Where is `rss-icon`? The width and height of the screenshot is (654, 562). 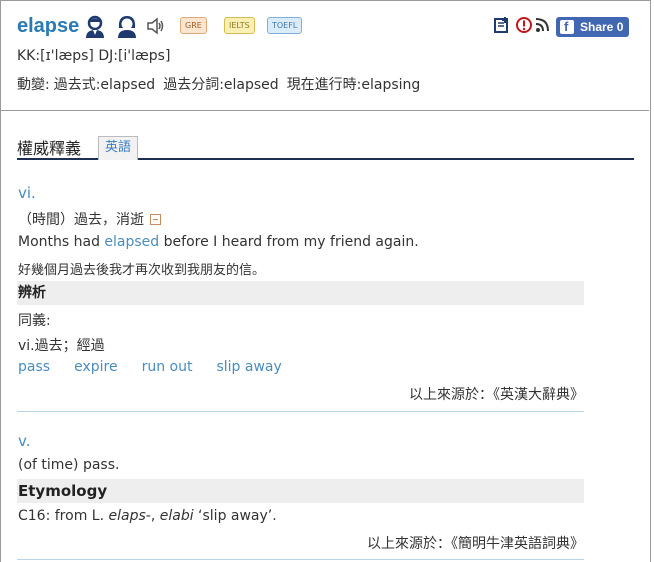
rss-icon is located at coordinates (543, 25).